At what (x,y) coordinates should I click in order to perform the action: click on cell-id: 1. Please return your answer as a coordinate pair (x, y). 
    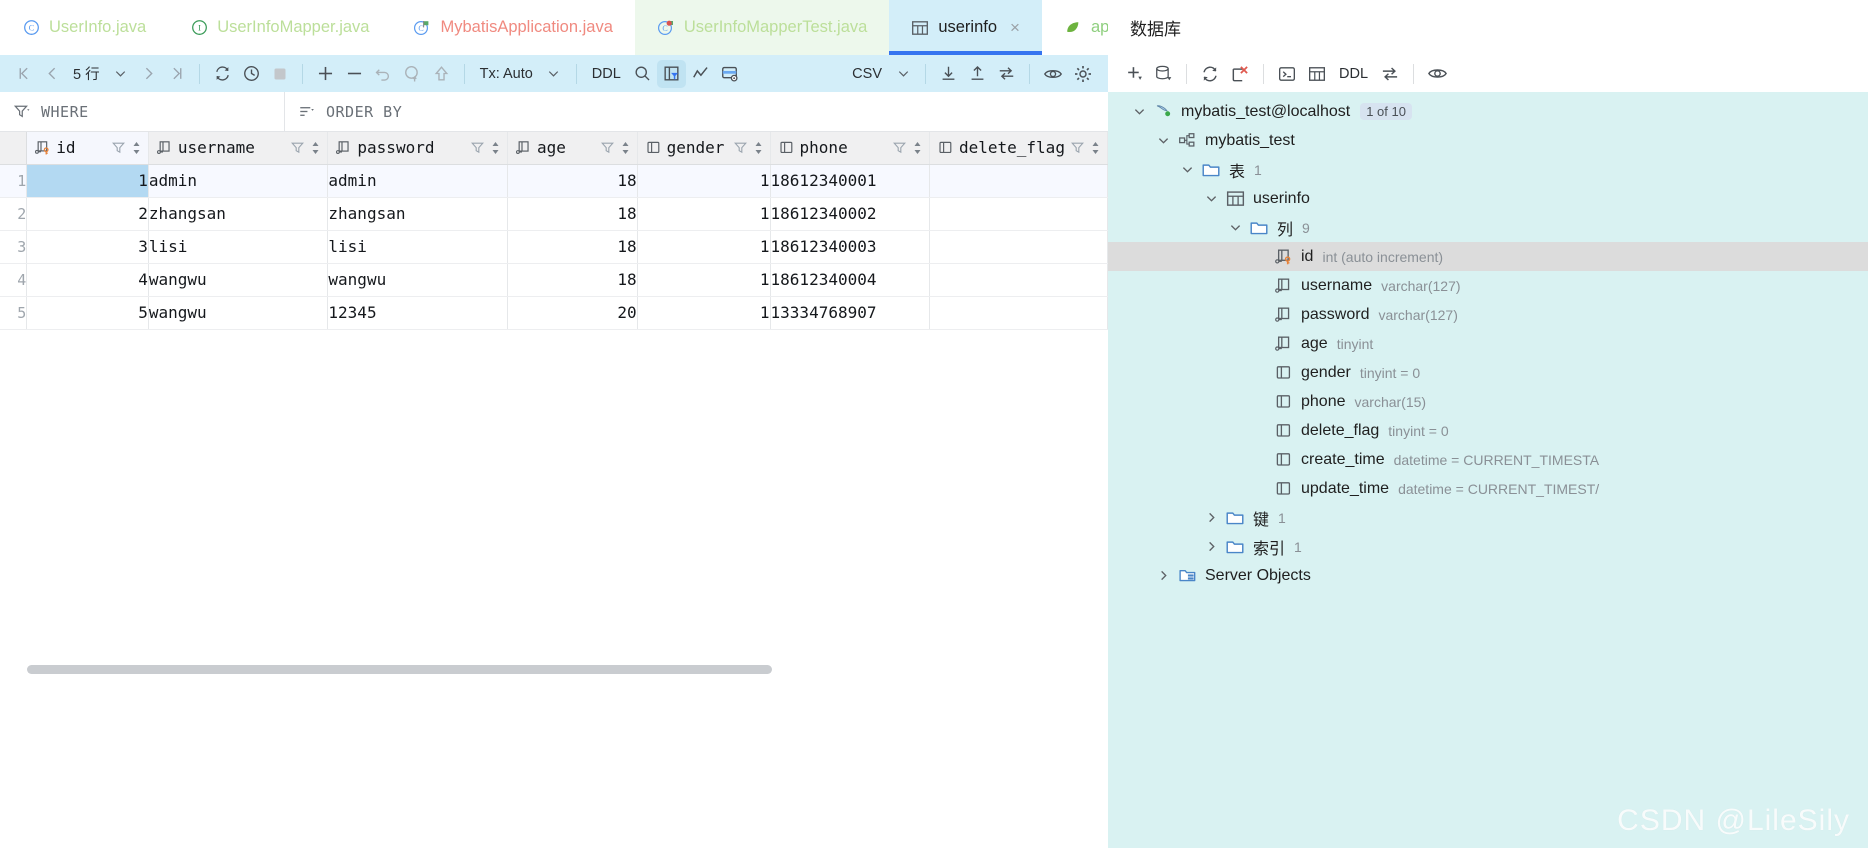
    Looking at the image, I should click on (87, 181).